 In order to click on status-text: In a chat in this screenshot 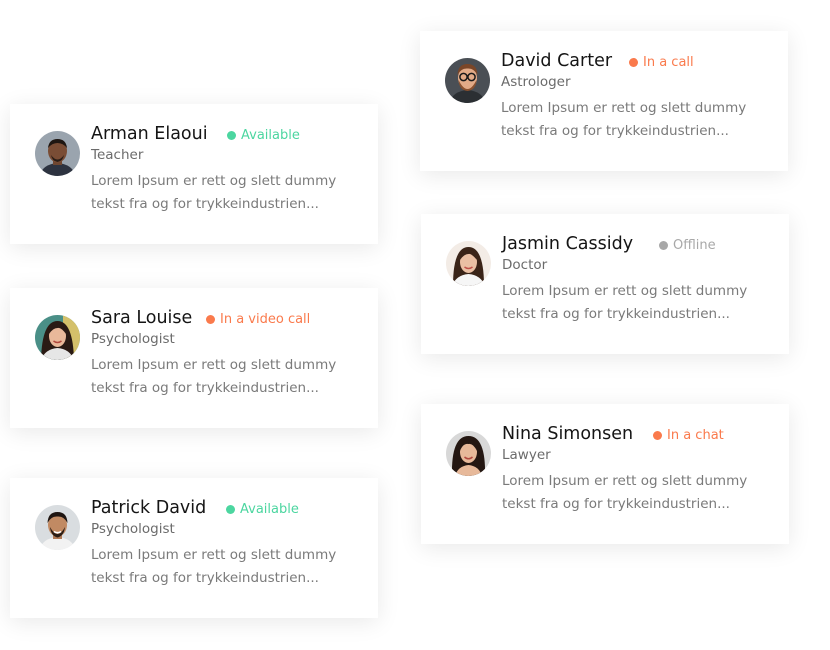, I will do `click(695, 435)`.